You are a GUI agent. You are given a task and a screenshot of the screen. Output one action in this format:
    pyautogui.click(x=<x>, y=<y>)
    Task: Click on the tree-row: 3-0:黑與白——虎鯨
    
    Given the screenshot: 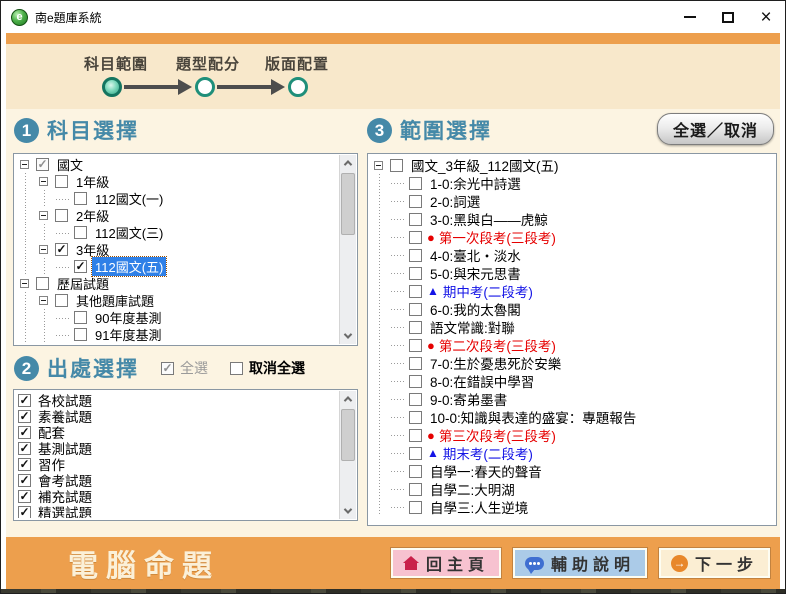 What is the action you would take?
    pyautogui.click(x=572, y=219)
    